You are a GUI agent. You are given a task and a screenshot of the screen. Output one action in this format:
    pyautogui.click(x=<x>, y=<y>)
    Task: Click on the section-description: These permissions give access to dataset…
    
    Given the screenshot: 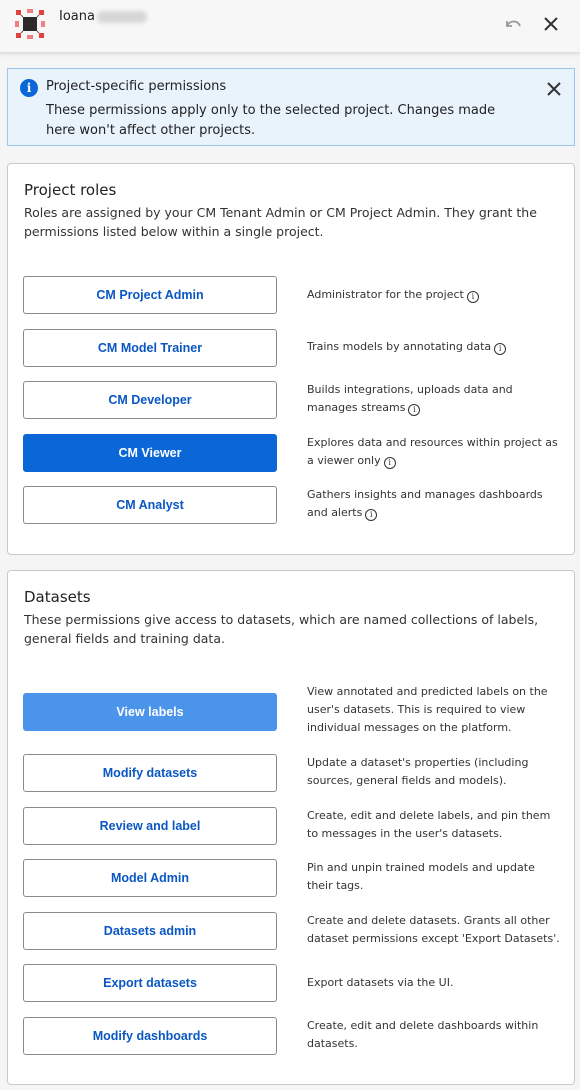 What is the action you would take?
    pyautogui.click(x=281, y=629)
    